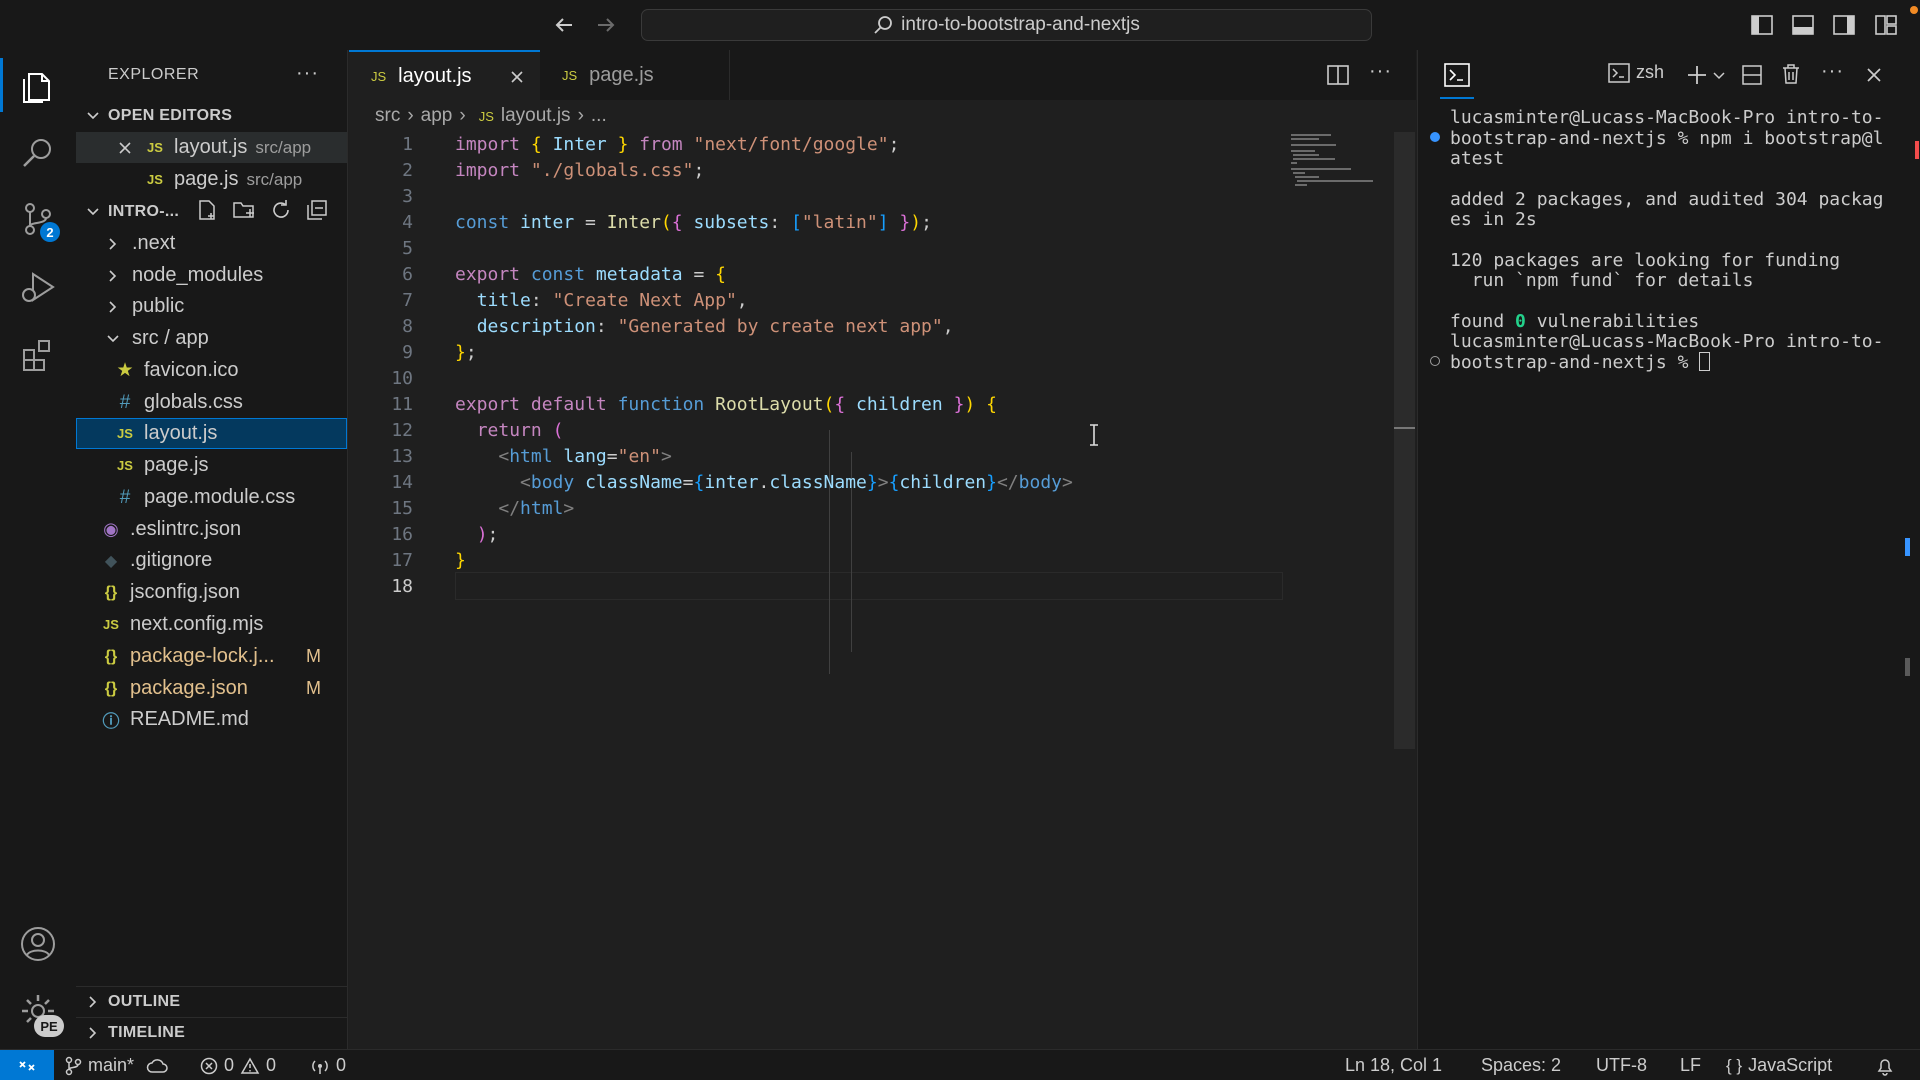 This screenshot has width=1920, height=1080. I want to click on bell-icon, so click(1885, 1067).